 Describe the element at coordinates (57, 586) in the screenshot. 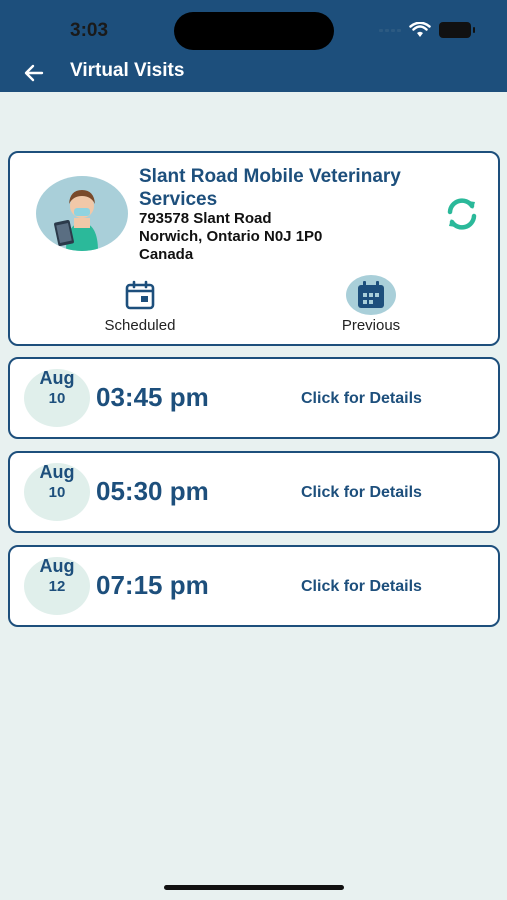

I see `visit-day: 12` at that location.